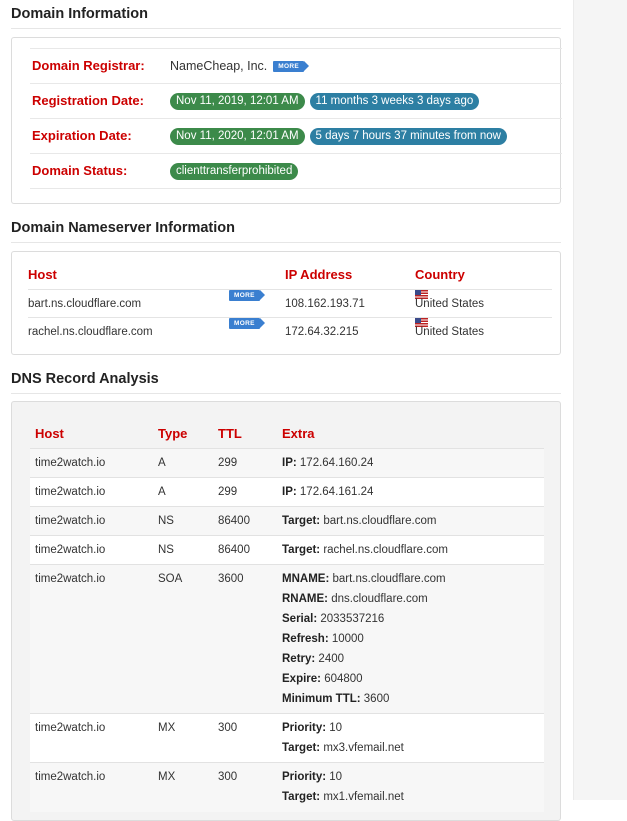 The height and width of the screenshot is (821, 627). Describe the element at coordinates (230, 433) in the screenshot. I see `dns-ttl-header: TTL` at that location.